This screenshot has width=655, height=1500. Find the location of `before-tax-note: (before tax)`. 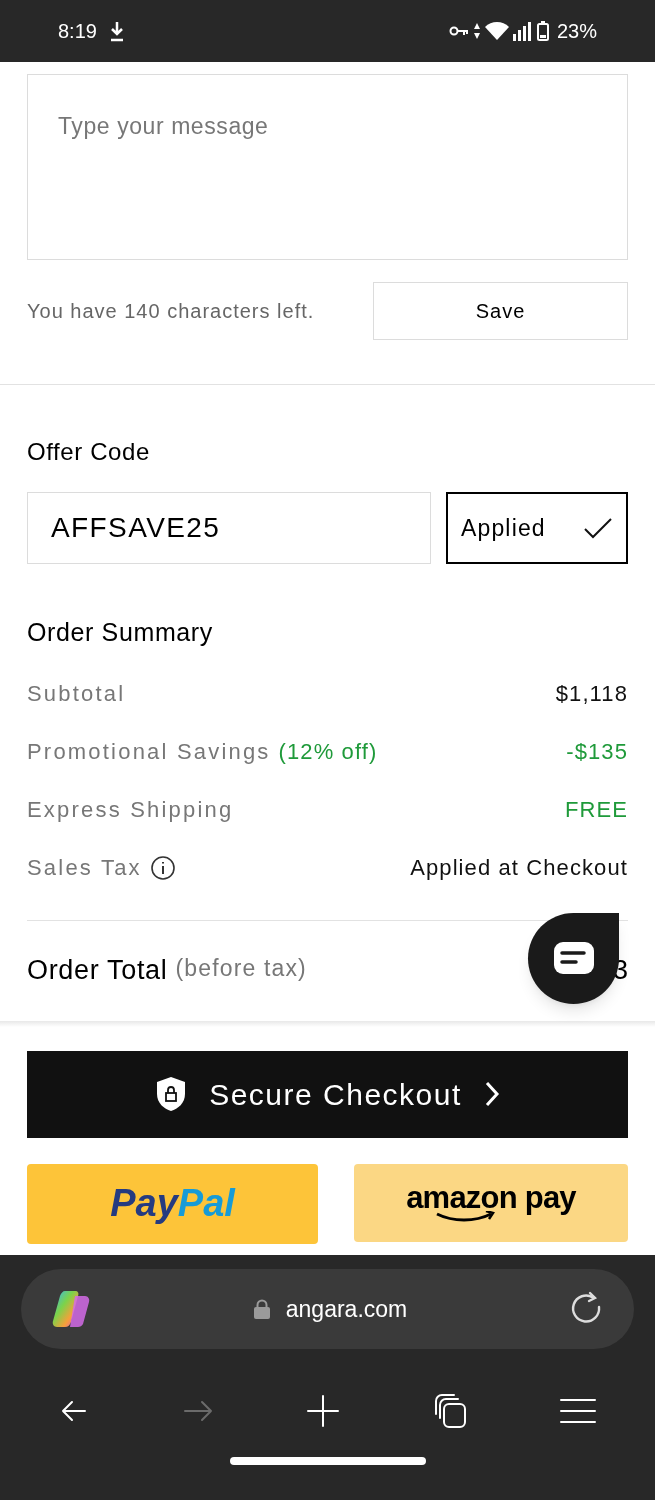

before-tax-note: (before tax) is located at coordinates (241, 969).